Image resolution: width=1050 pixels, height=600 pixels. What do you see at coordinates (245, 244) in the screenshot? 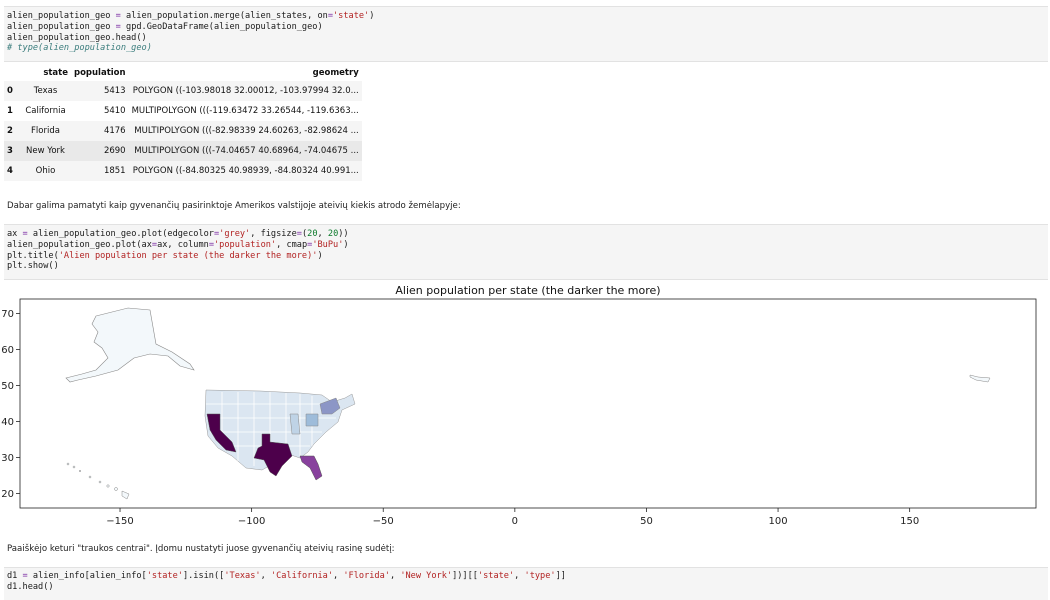
I see `code-token: 'population'` at bounding box center [245, 244].